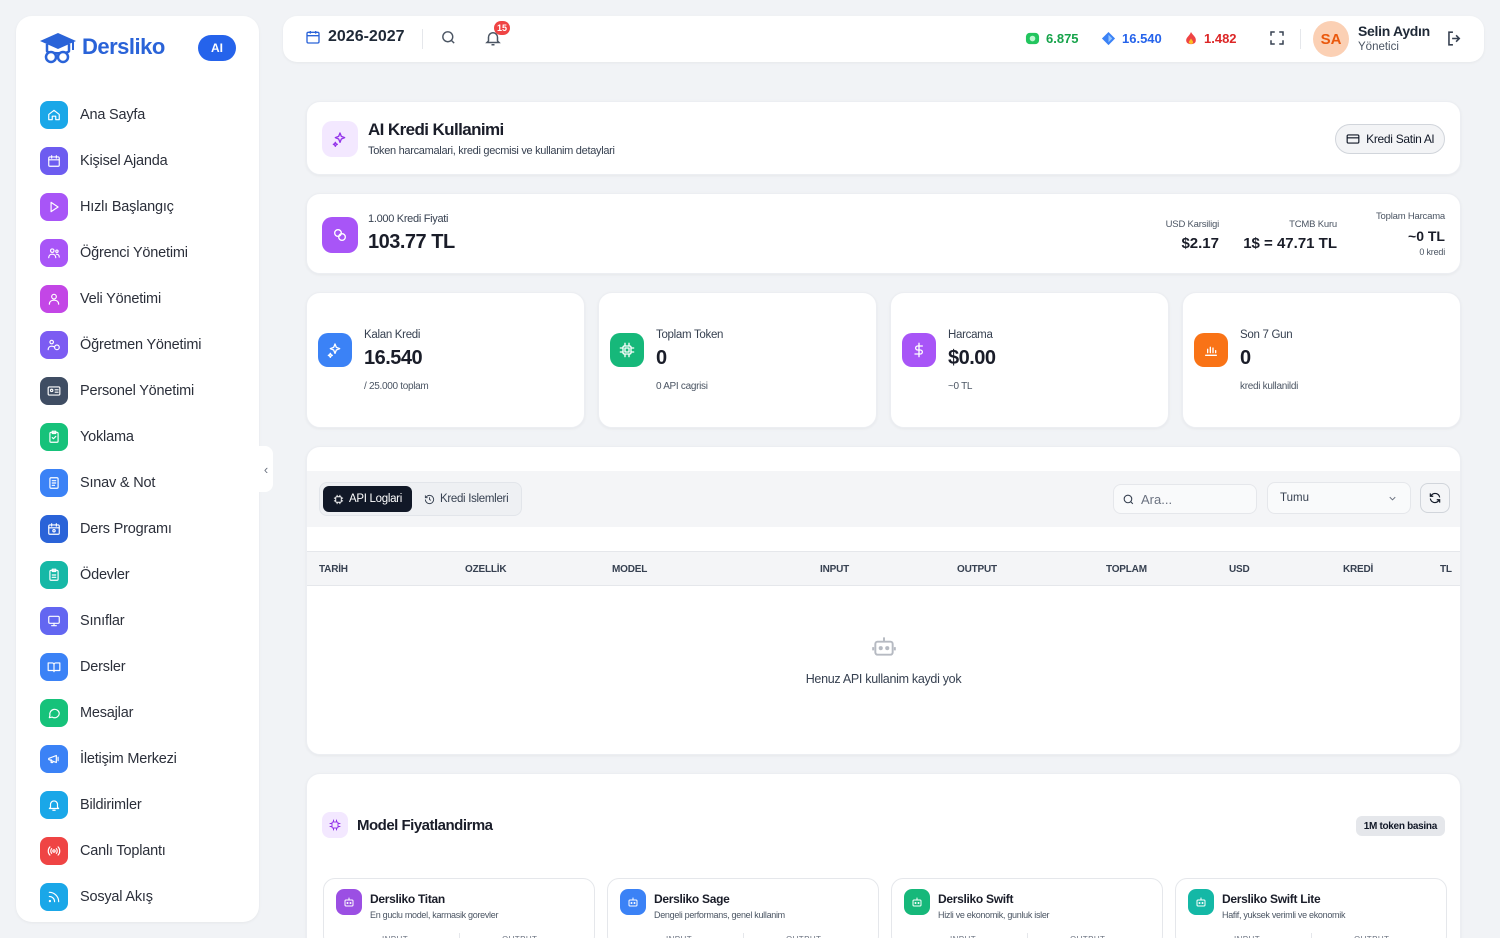  What do you see at coordinates (1392, 498) in the screenshot?
I see `chevron-down-icon` at bounding box center [1392, 498].